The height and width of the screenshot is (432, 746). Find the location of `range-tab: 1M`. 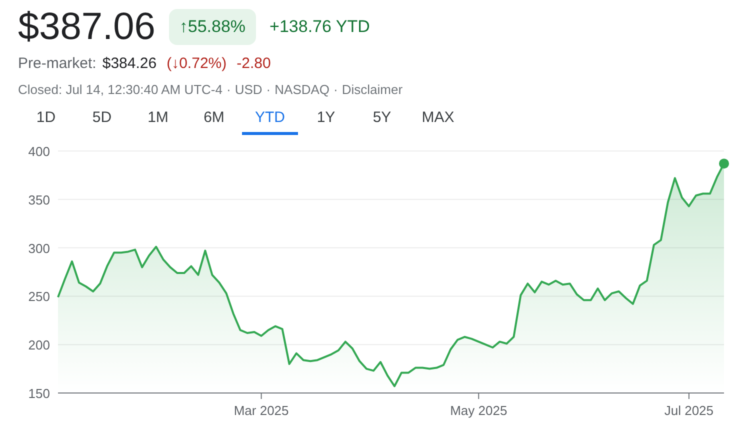

range-tab: 1M is located at coordinates (158, 120).